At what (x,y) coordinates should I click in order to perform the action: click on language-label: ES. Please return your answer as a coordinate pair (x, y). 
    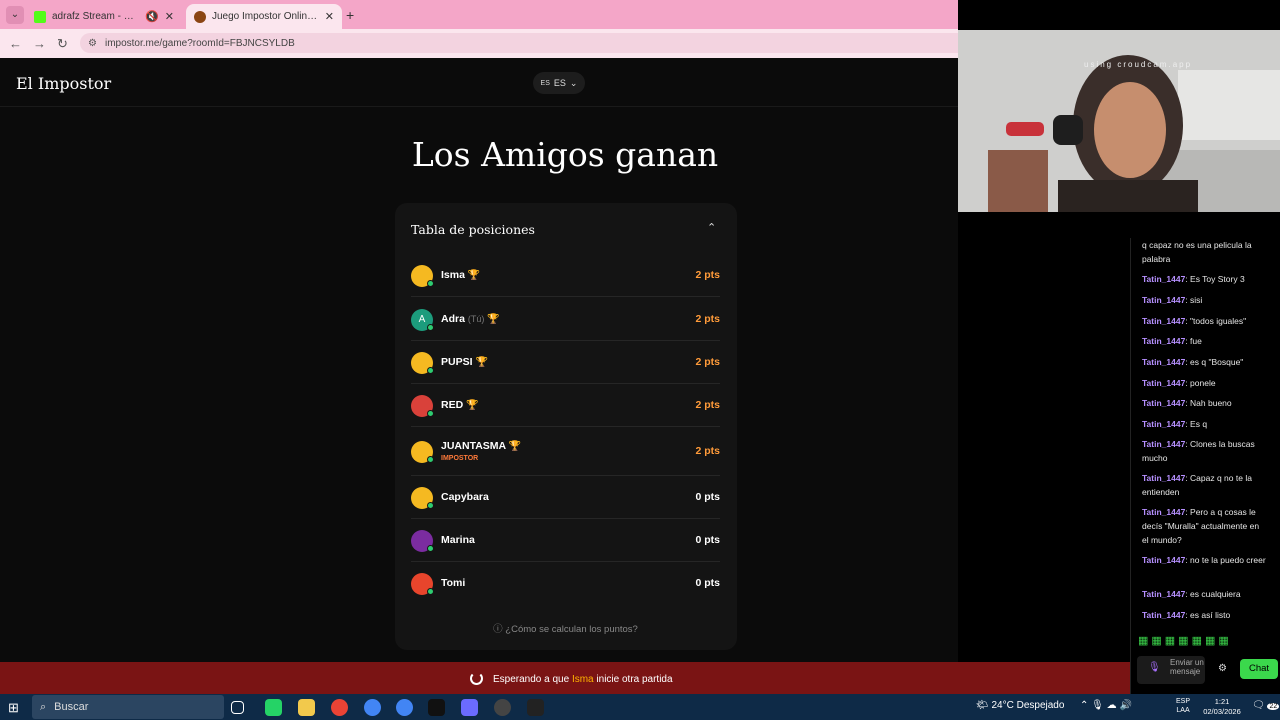
    Looking at the image, I should click on (559, 83).